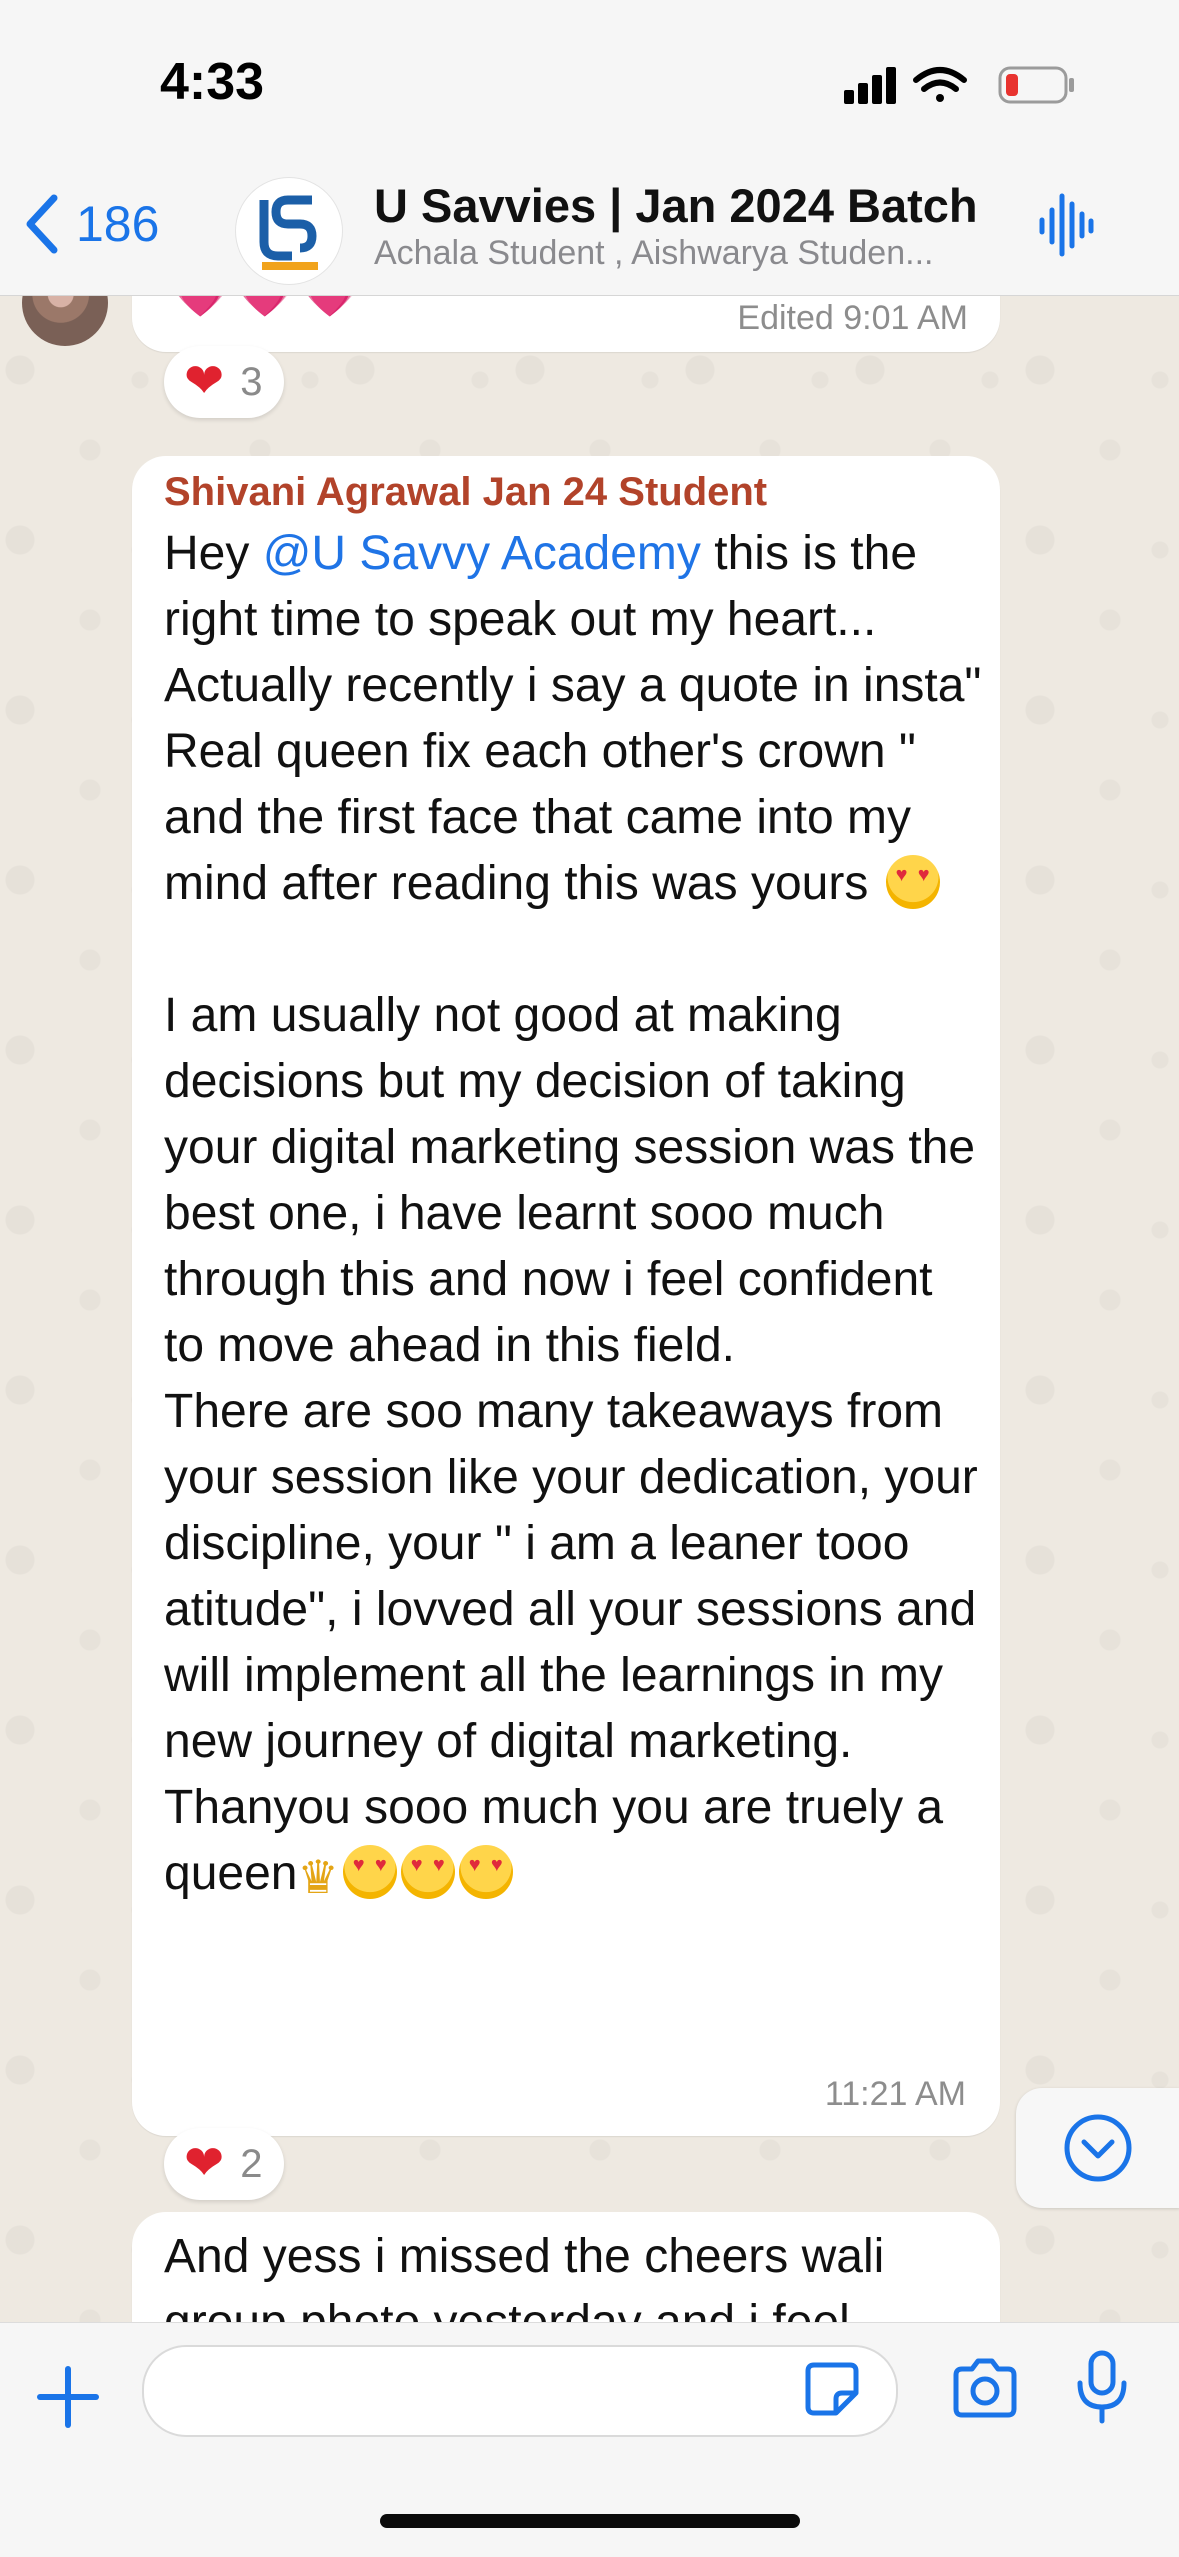 The image size is (1179, 2557). I want to click on sender-avatar, so click(65, 321).